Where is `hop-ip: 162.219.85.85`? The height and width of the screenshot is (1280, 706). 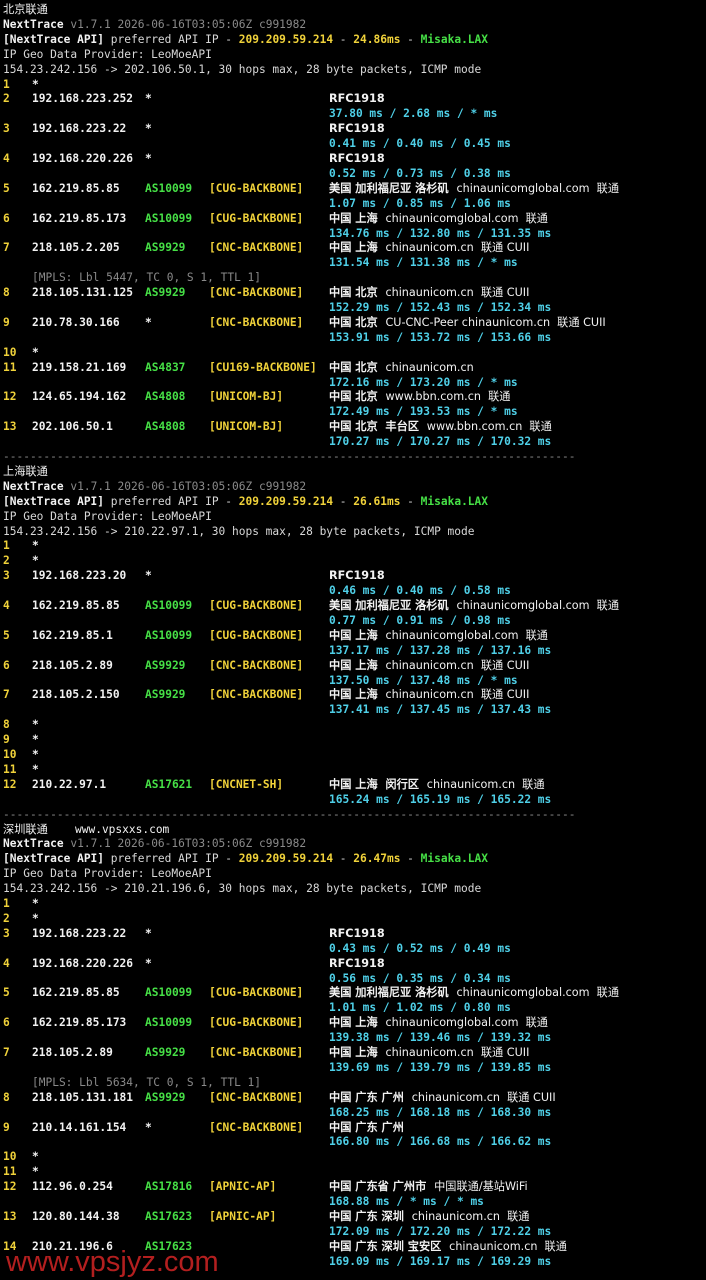
hop-ip: 162.219.85.85 is located at coordinates (76, 993).